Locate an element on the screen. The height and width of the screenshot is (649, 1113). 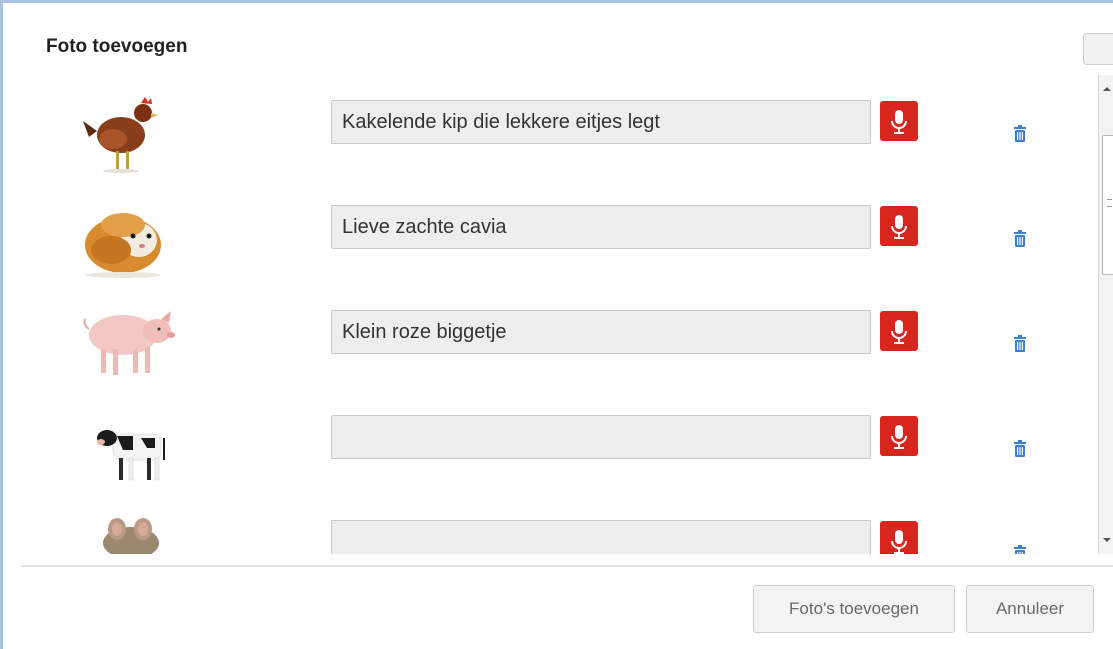
dialog-title: Foto toevoegen is located at coordinates (117, 46).